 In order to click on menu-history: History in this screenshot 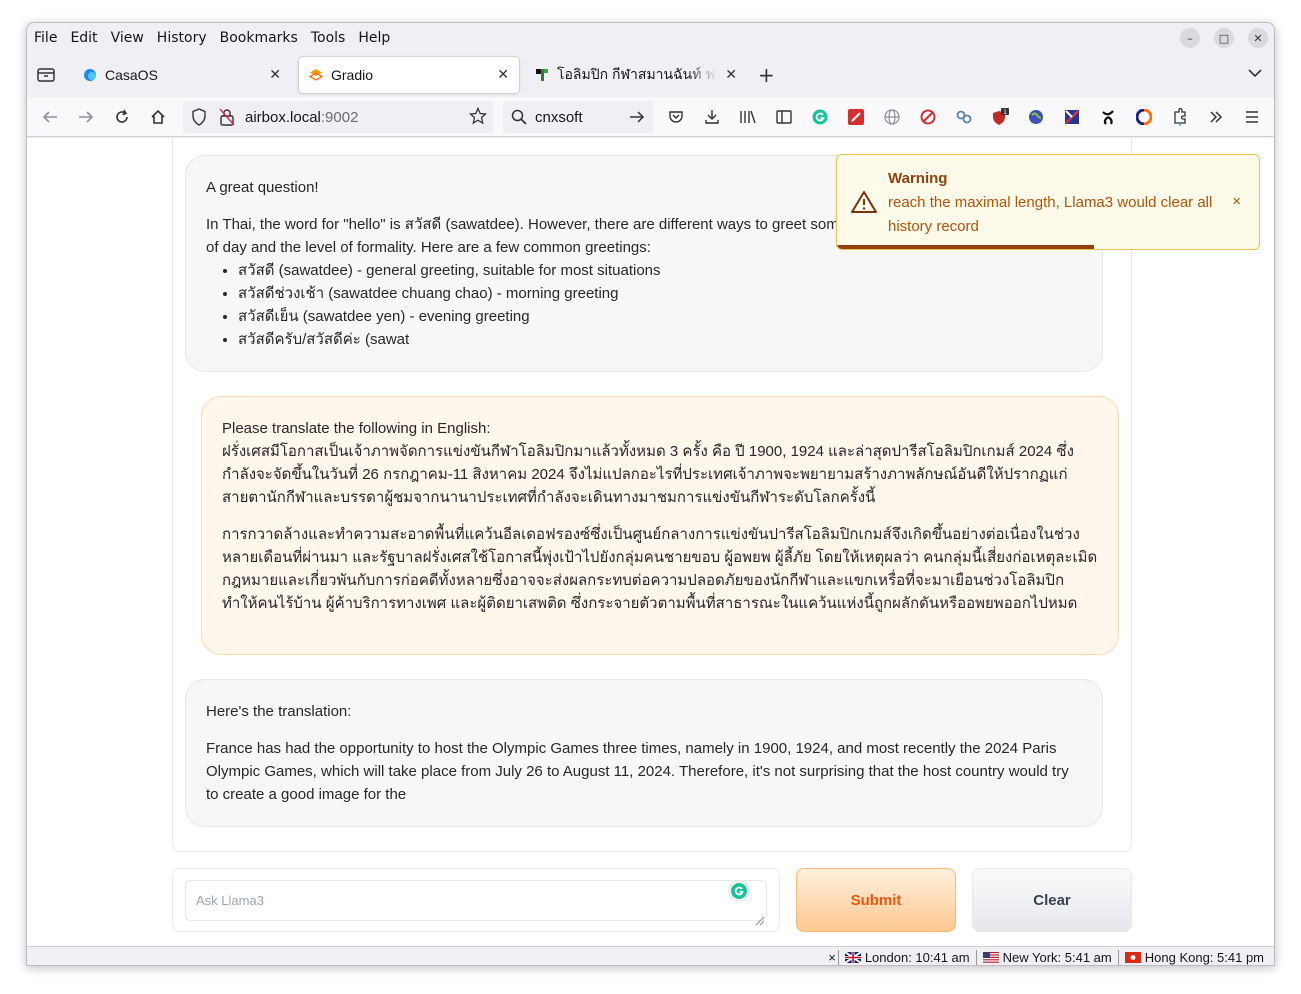, I will do `click(182, 38)`.